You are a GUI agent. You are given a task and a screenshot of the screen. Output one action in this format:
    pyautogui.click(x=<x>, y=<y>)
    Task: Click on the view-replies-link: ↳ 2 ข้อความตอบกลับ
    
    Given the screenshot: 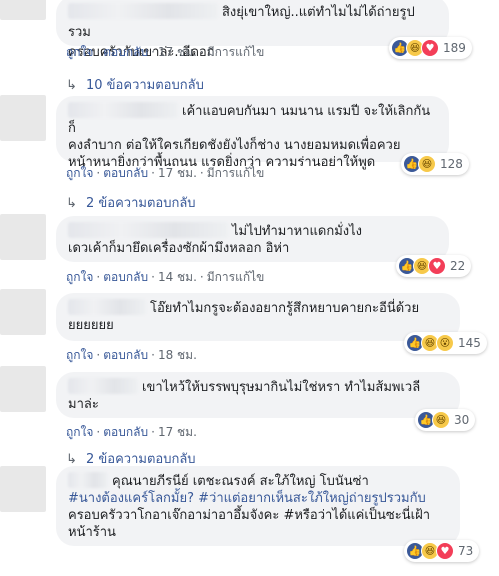 What is the action you would take?
    pyautogui.click(x=131, y=202)
    